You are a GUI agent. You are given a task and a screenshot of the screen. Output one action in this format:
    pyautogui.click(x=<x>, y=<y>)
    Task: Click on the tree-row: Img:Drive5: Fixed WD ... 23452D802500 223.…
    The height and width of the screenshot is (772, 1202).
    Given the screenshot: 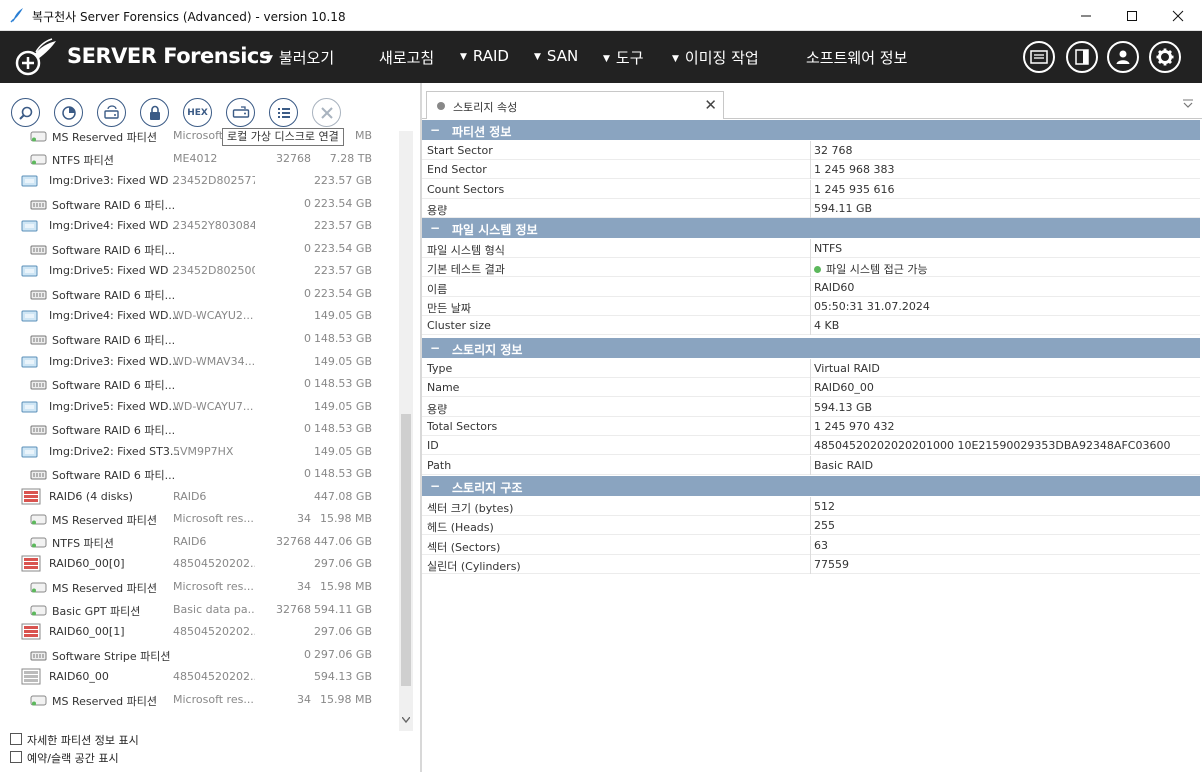 What is the action you would take?
    pyautogui.click(x=203, y=271)
    